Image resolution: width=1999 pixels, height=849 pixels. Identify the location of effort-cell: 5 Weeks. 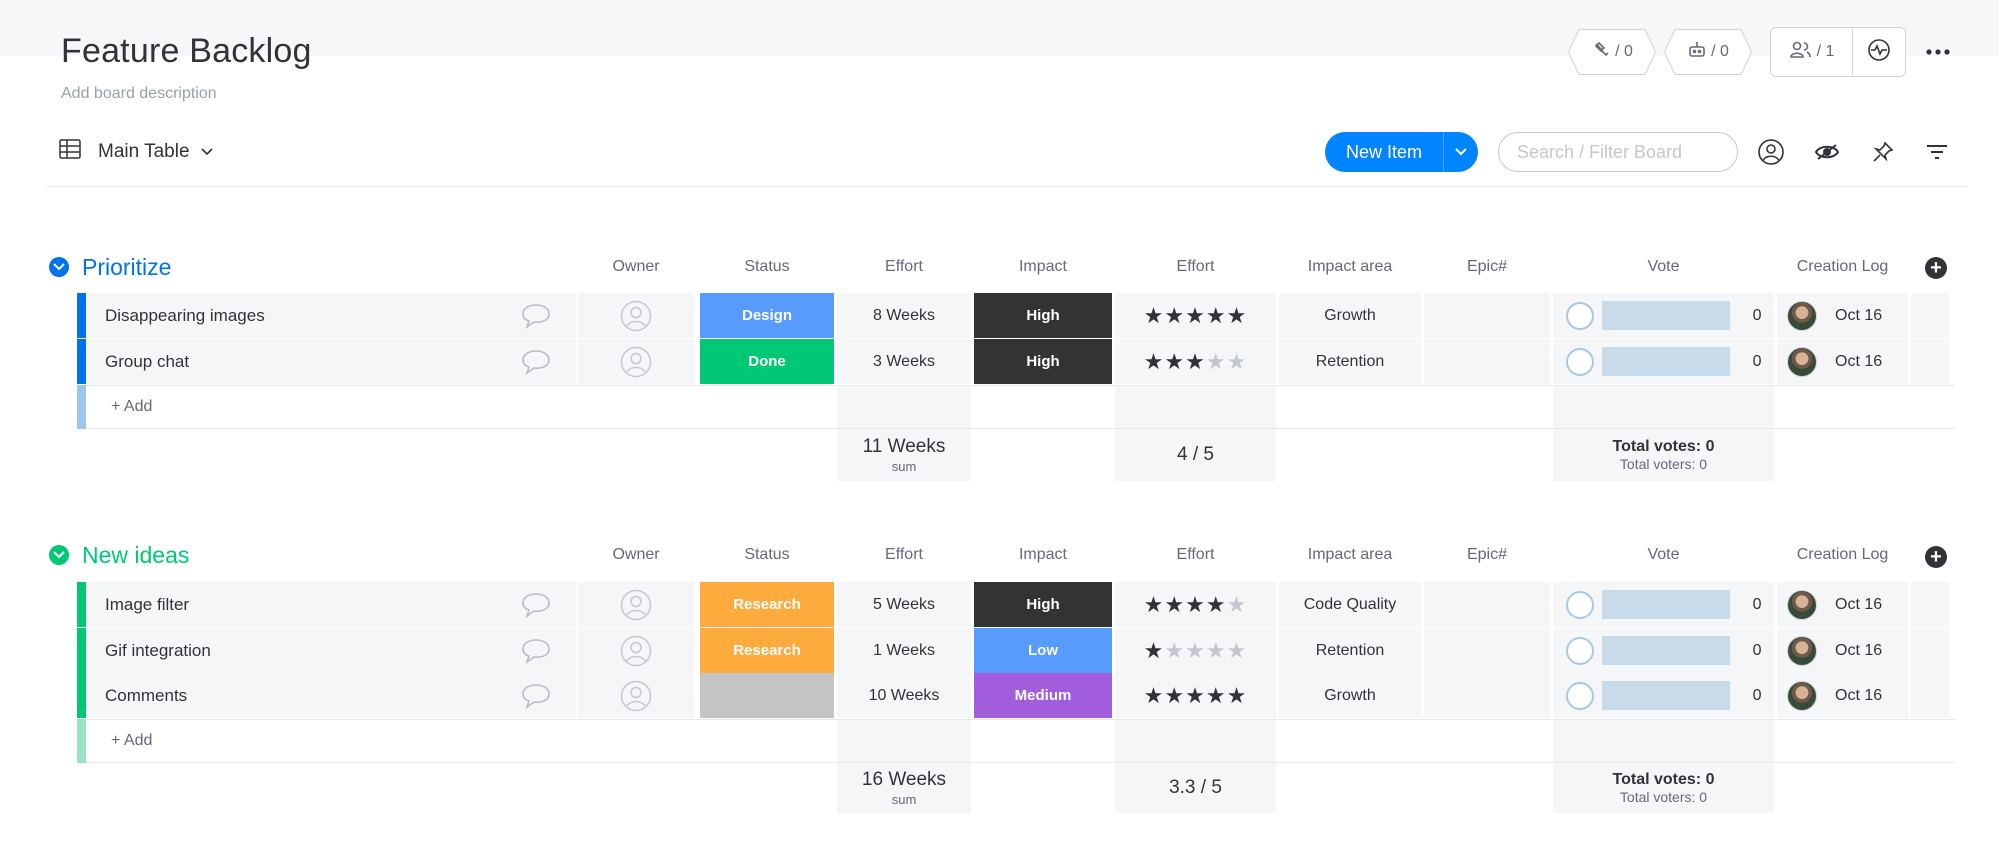
(904, 604).